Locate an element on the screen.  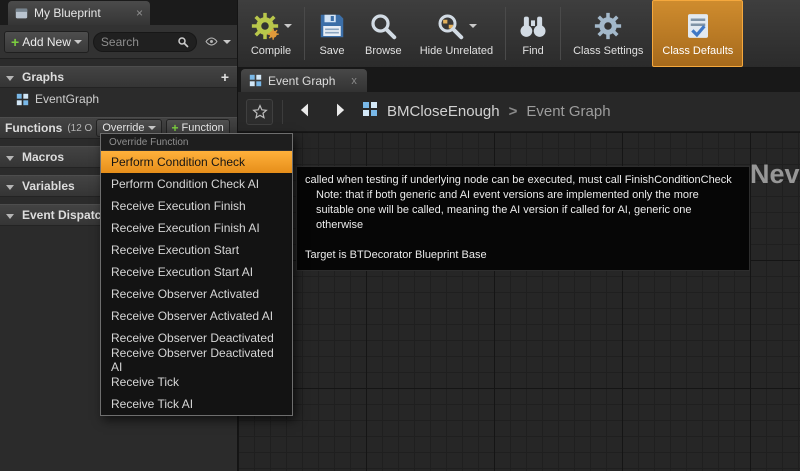
save-label: Save is located at coordinates (332, 51).